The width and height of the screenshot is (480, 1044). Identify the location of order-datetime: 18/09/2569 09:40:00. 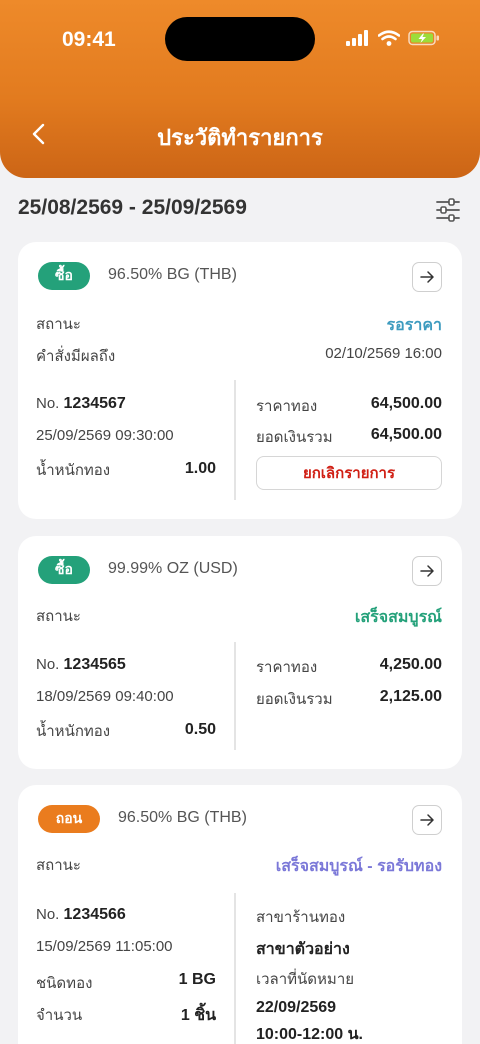
(105, 696).